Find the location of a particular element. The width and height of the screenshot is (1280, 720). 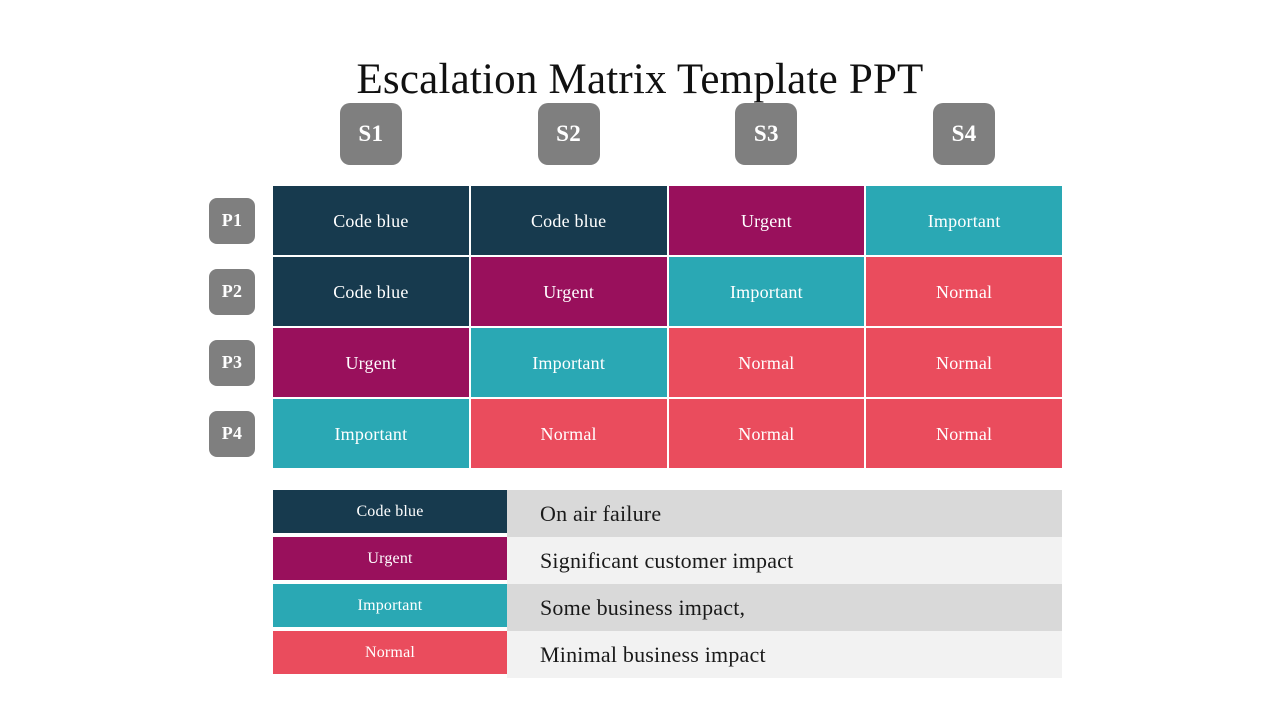

legend-description: On air failure is located at coordinates (784, 513).